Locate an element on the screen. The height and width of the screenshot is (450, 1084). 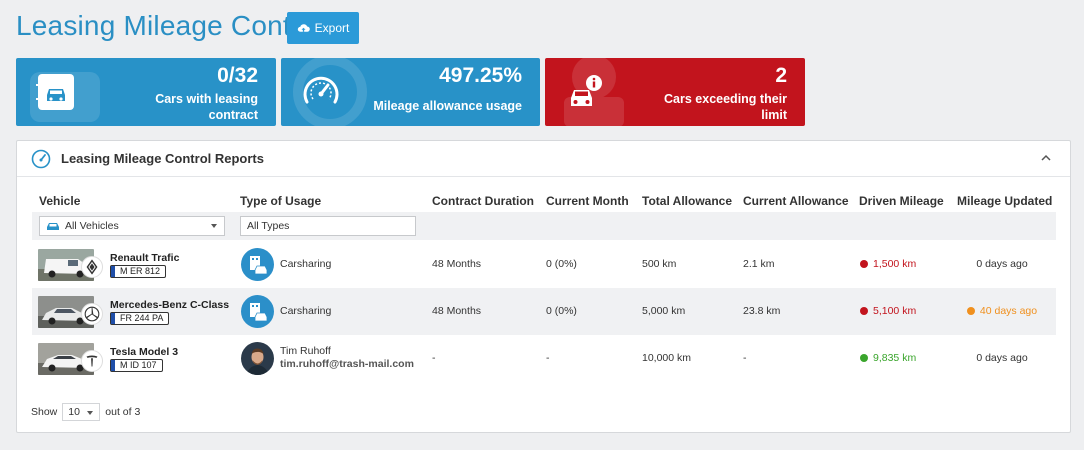
page-title: Leasing Mileage Control is located at coordinates (169, 25).